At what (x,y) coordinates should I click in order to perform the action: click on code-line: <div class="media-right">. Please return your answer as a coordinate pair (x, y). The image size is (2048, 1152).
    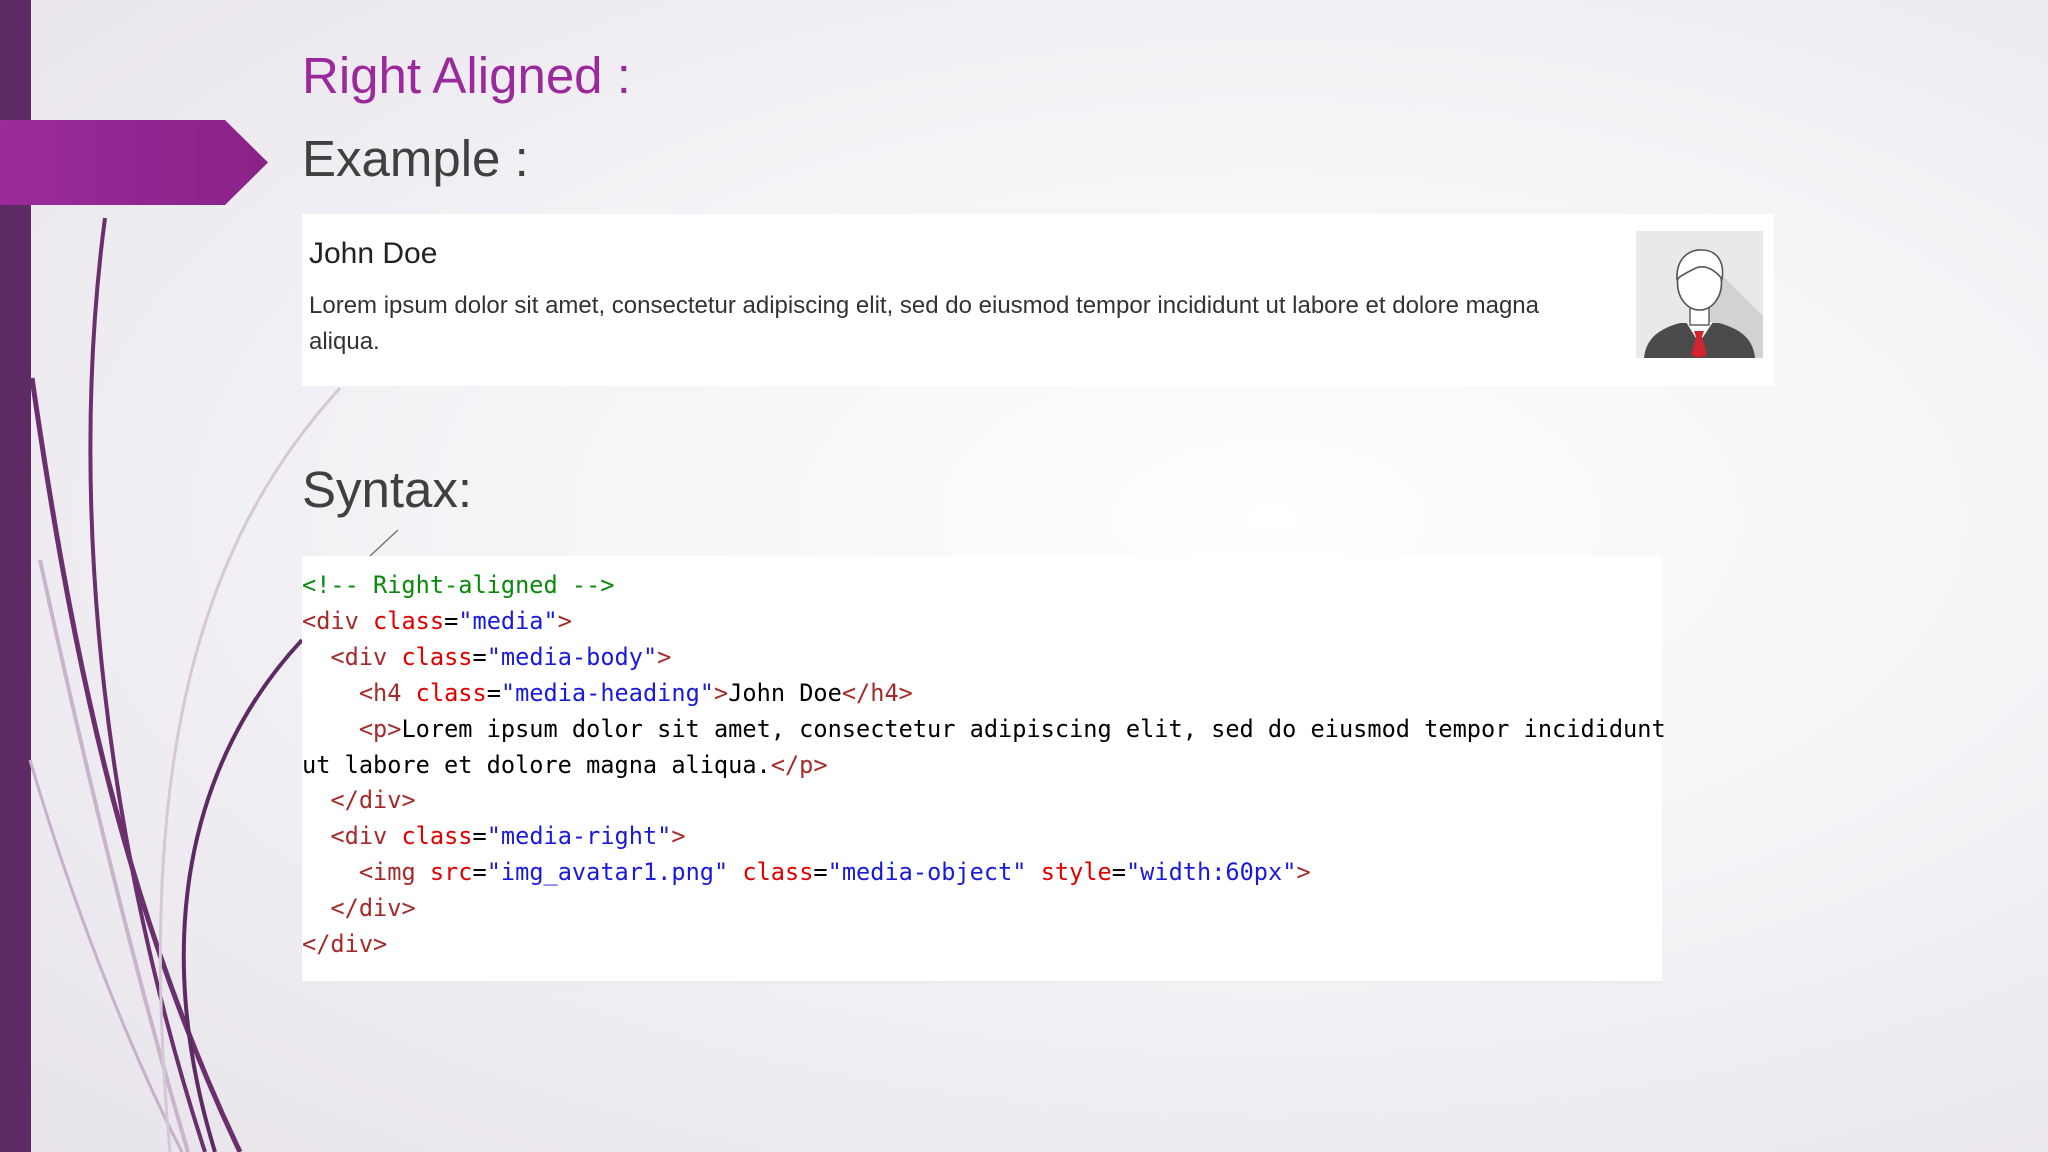
    Looking at the image, I should click on (982, 837).